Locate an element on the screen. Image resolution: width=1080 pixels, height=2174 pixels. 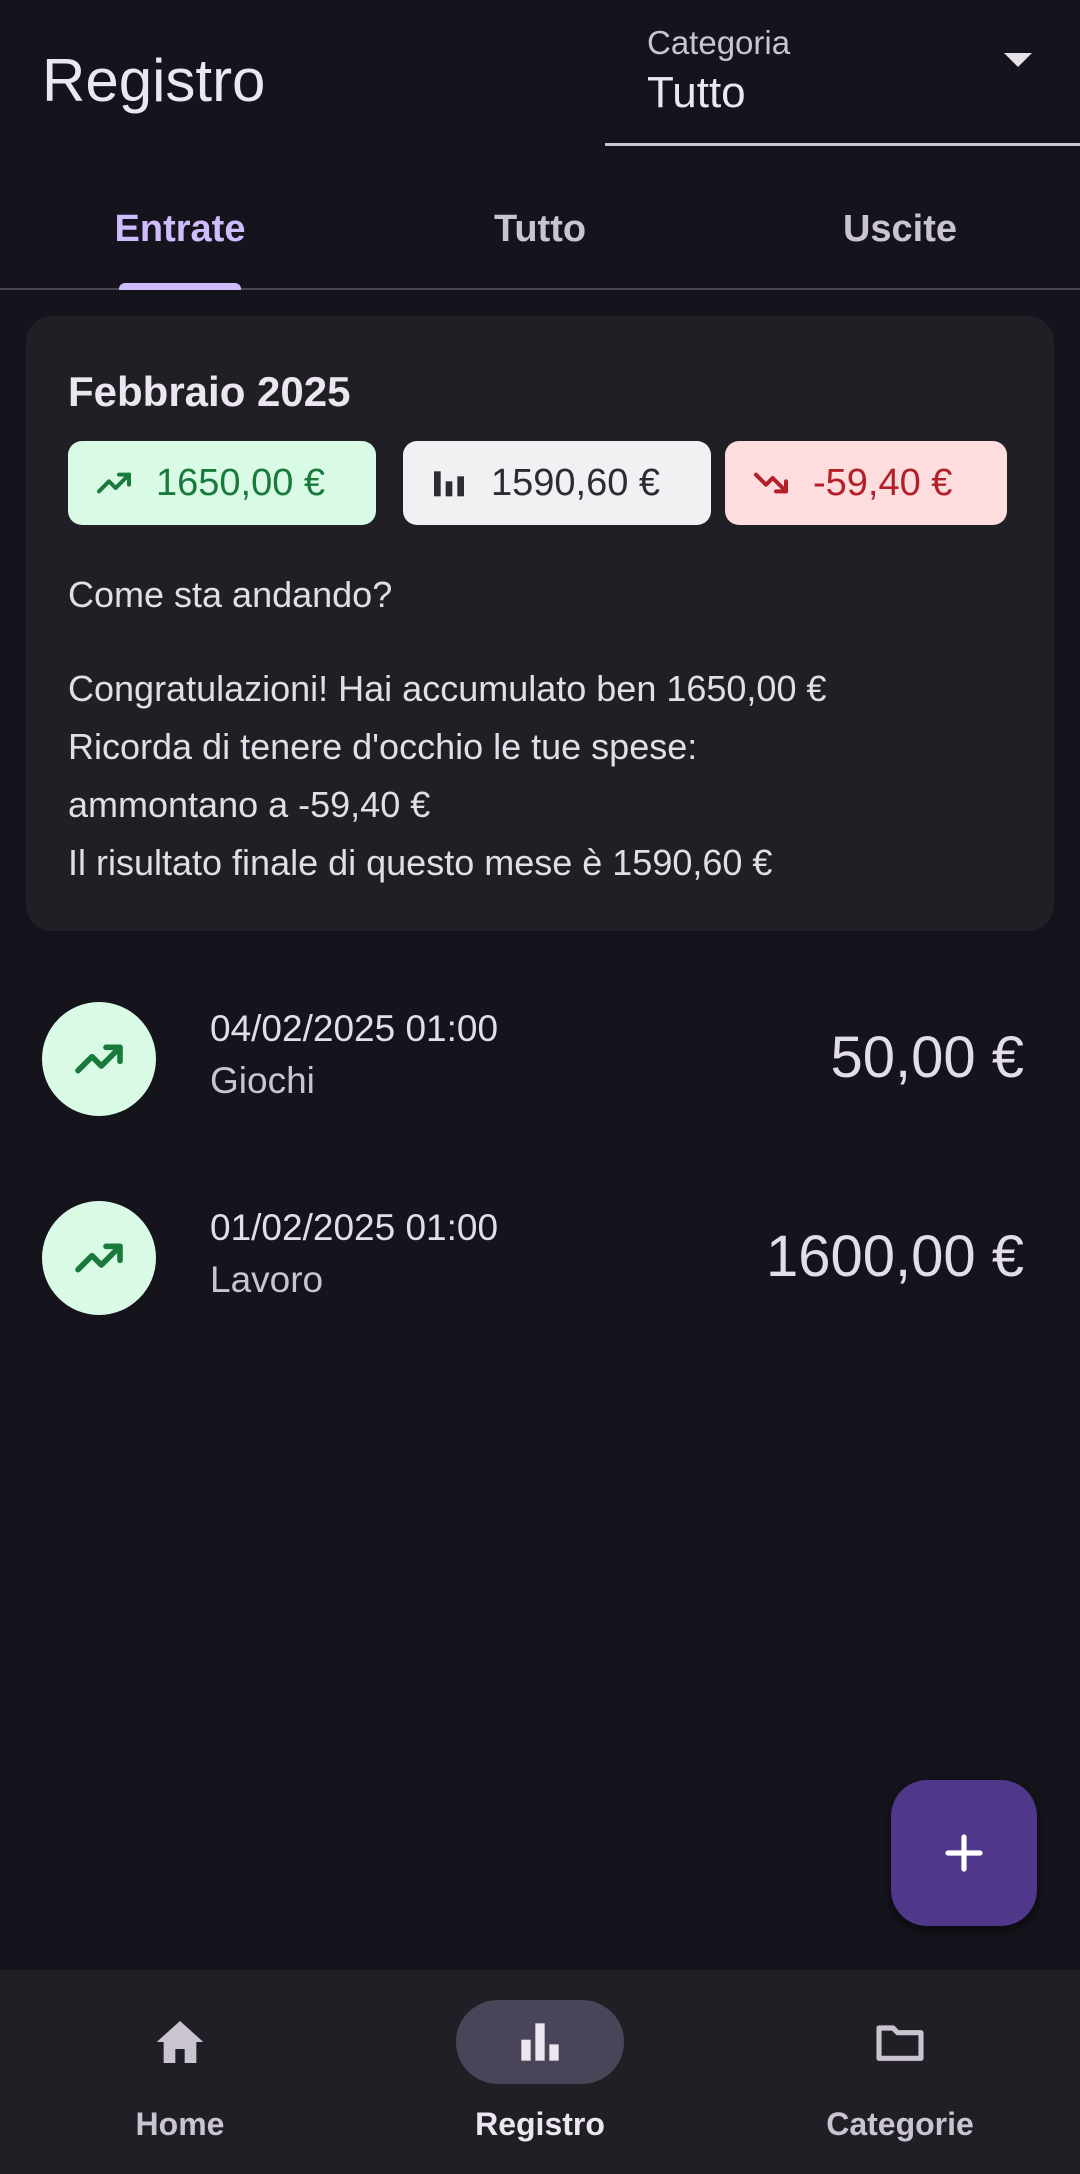
balance-chip: 1590,60 € is located at coordinates (557, 483).